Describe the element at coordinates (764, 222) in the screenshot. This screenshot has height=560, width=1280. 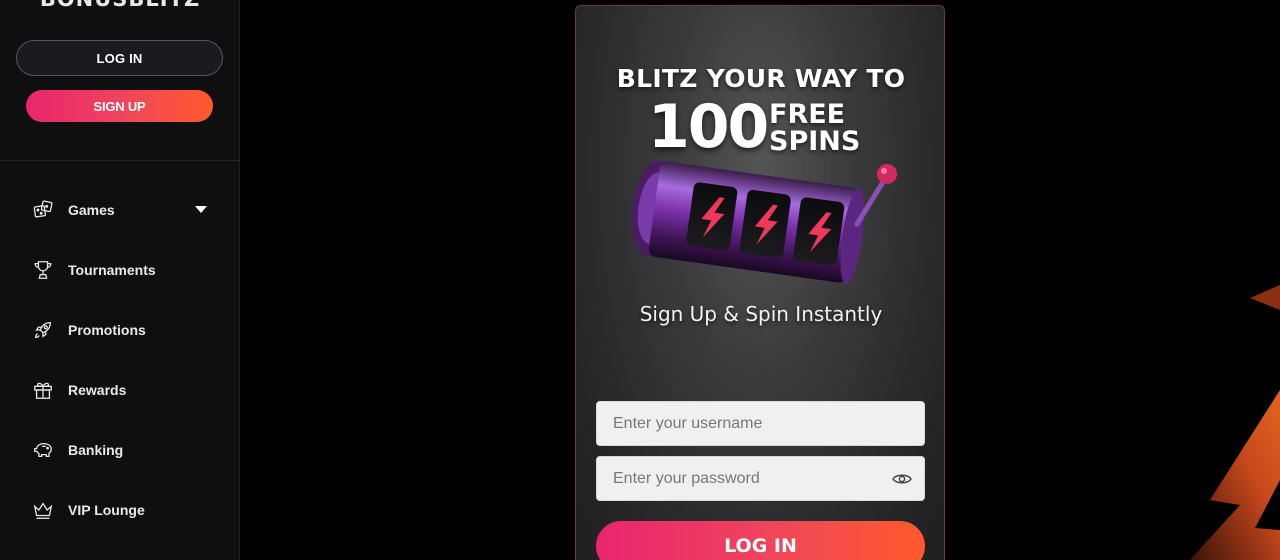
I see `slot-machine-illustration` at that location.